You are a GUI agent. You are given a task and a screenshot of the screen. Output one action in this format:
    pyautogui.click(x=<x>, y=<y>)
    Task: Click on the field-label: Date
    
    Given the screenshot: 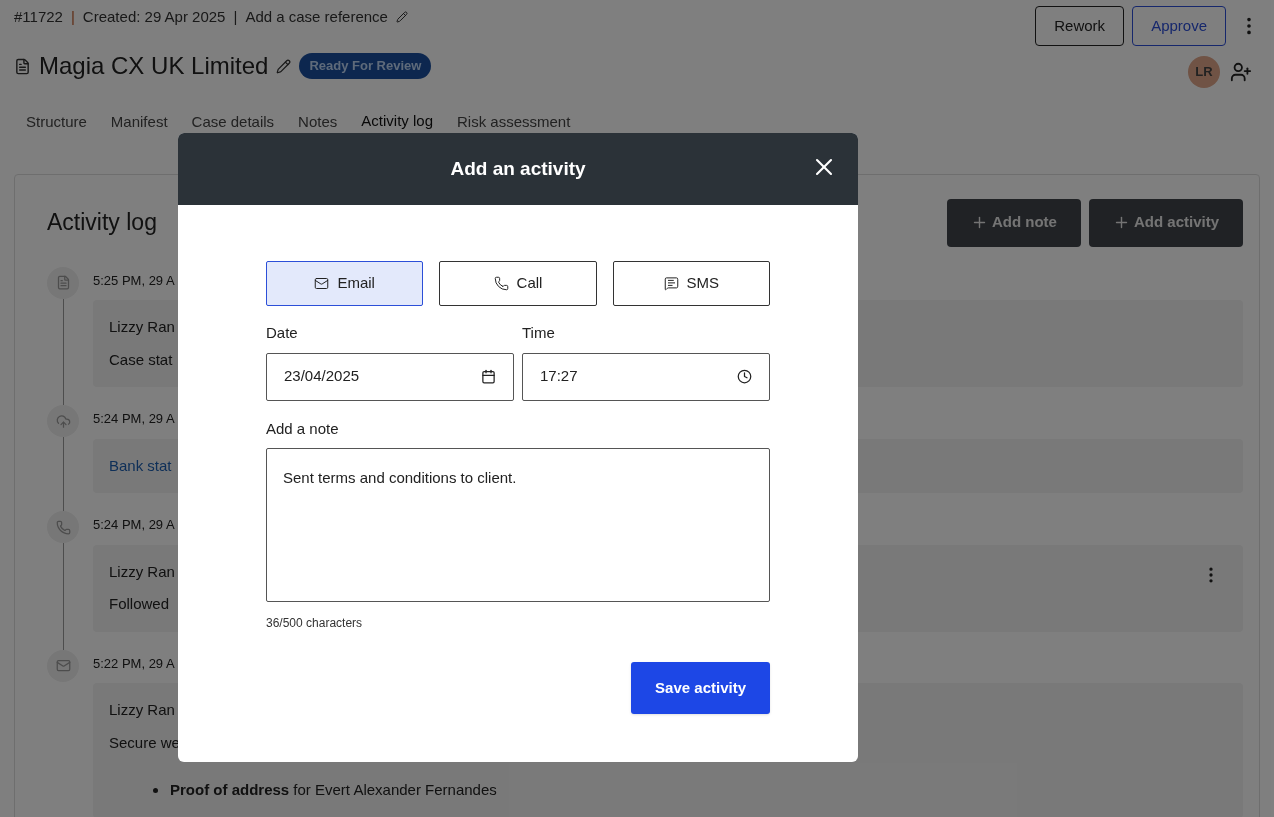 What is the action you would take?
    pyautogui.click(x=282, y=333)
    